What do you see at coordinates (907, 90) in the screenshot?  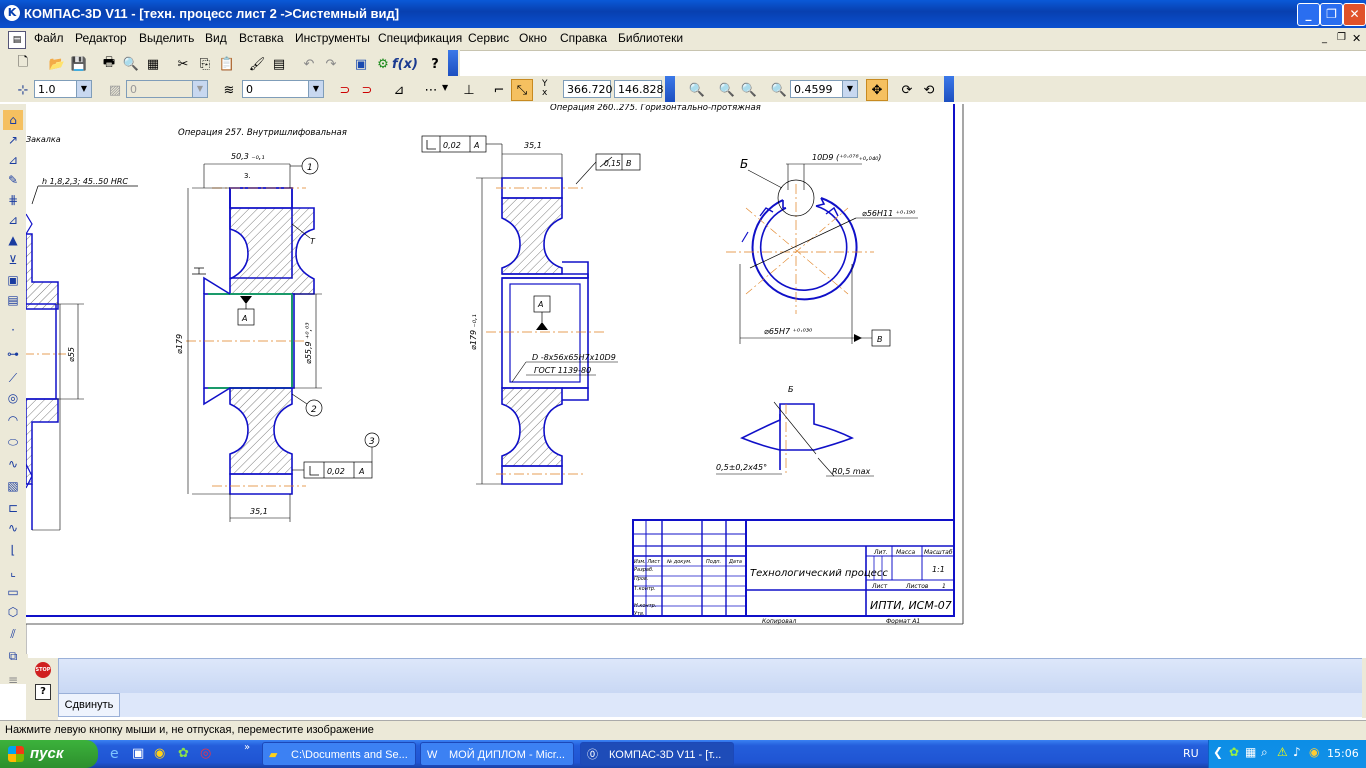 I see `rebuild-icon: ⟳` at bounding box center [907, 90].